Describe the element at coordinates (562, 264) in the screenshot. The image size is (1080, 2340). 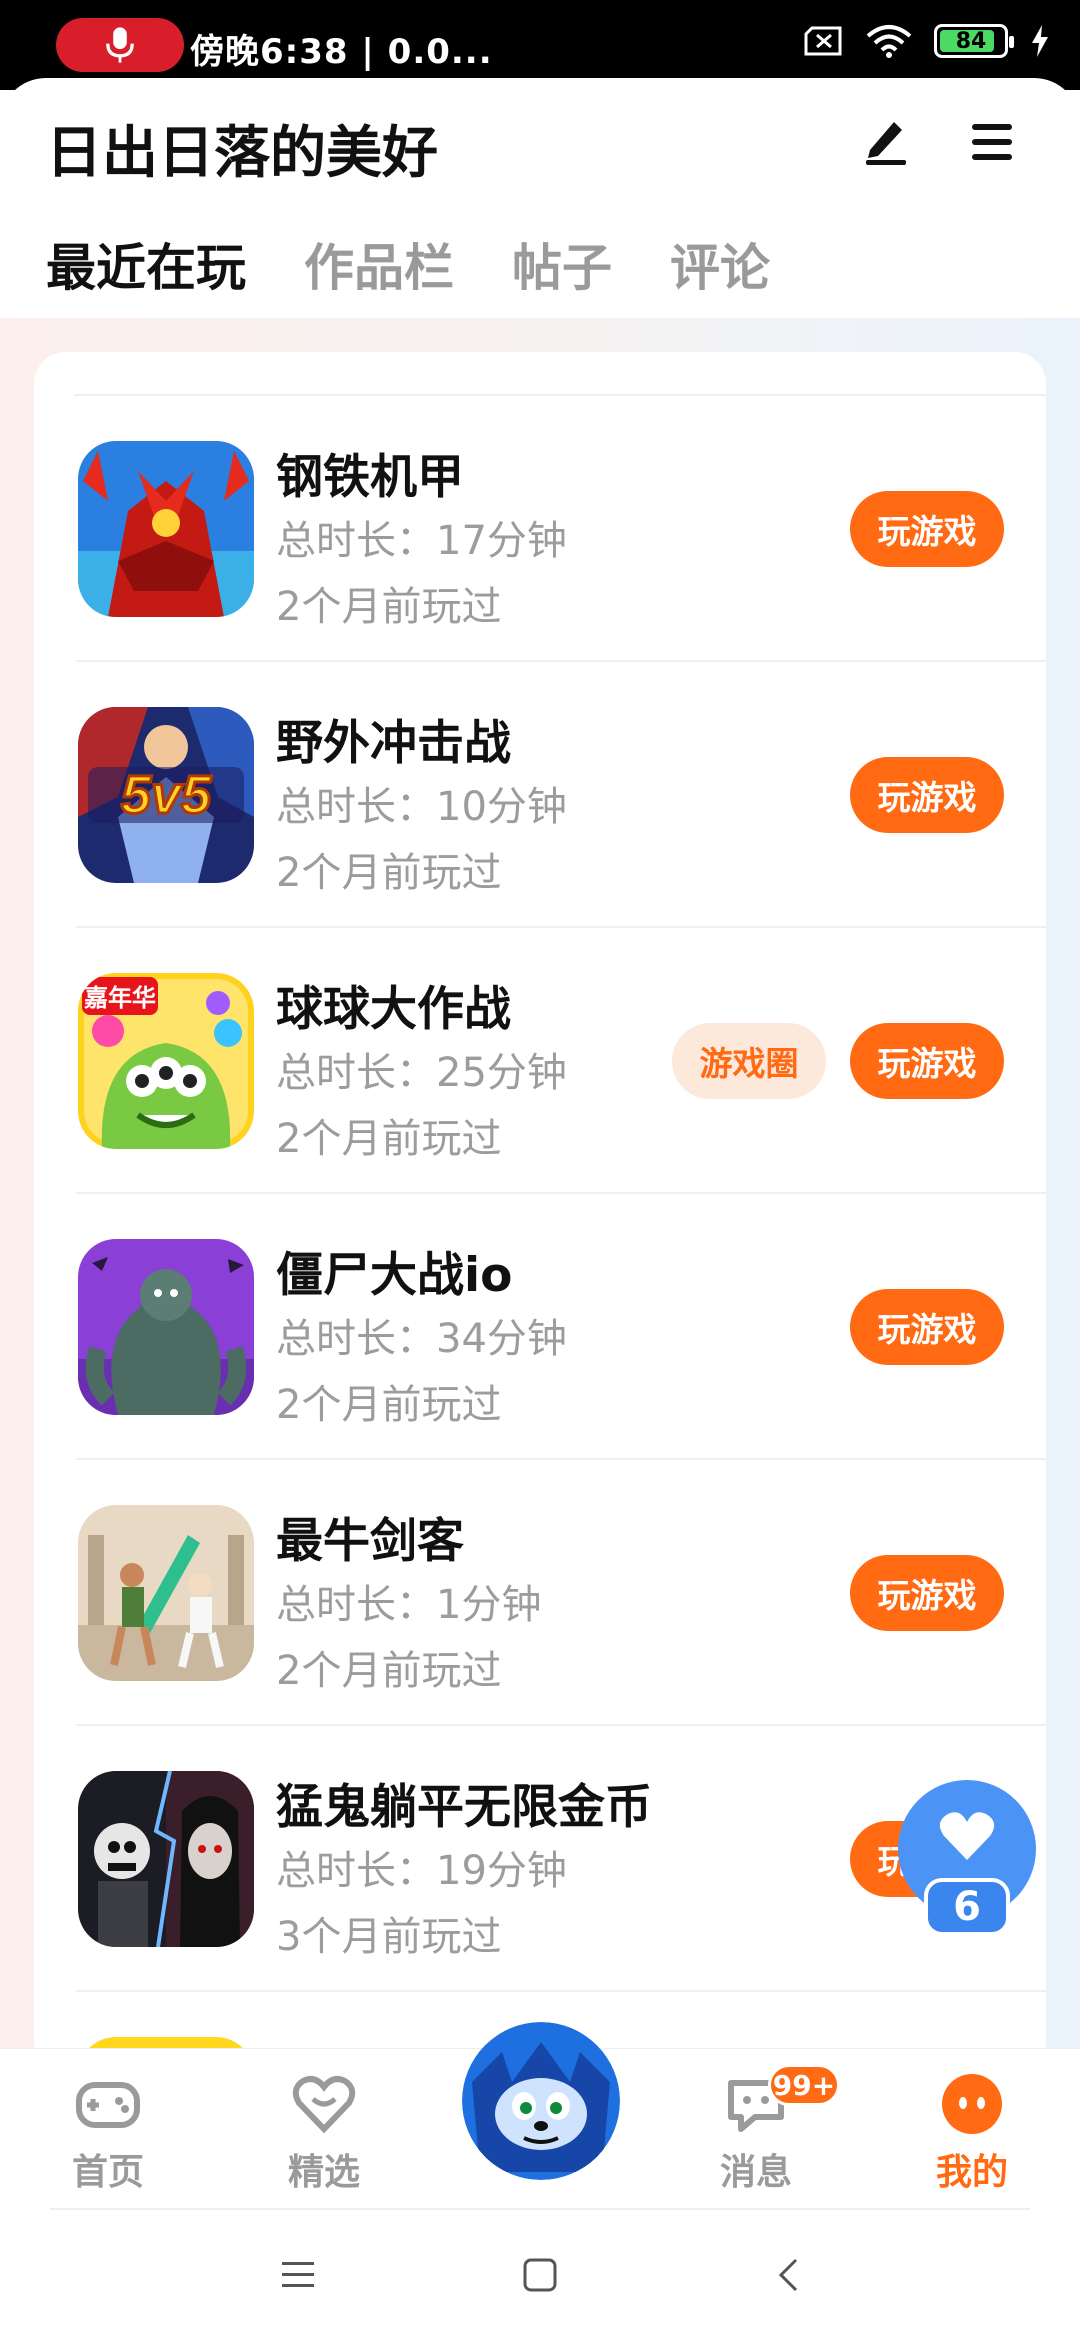
I see `tab-posts: 帖子` at that location.